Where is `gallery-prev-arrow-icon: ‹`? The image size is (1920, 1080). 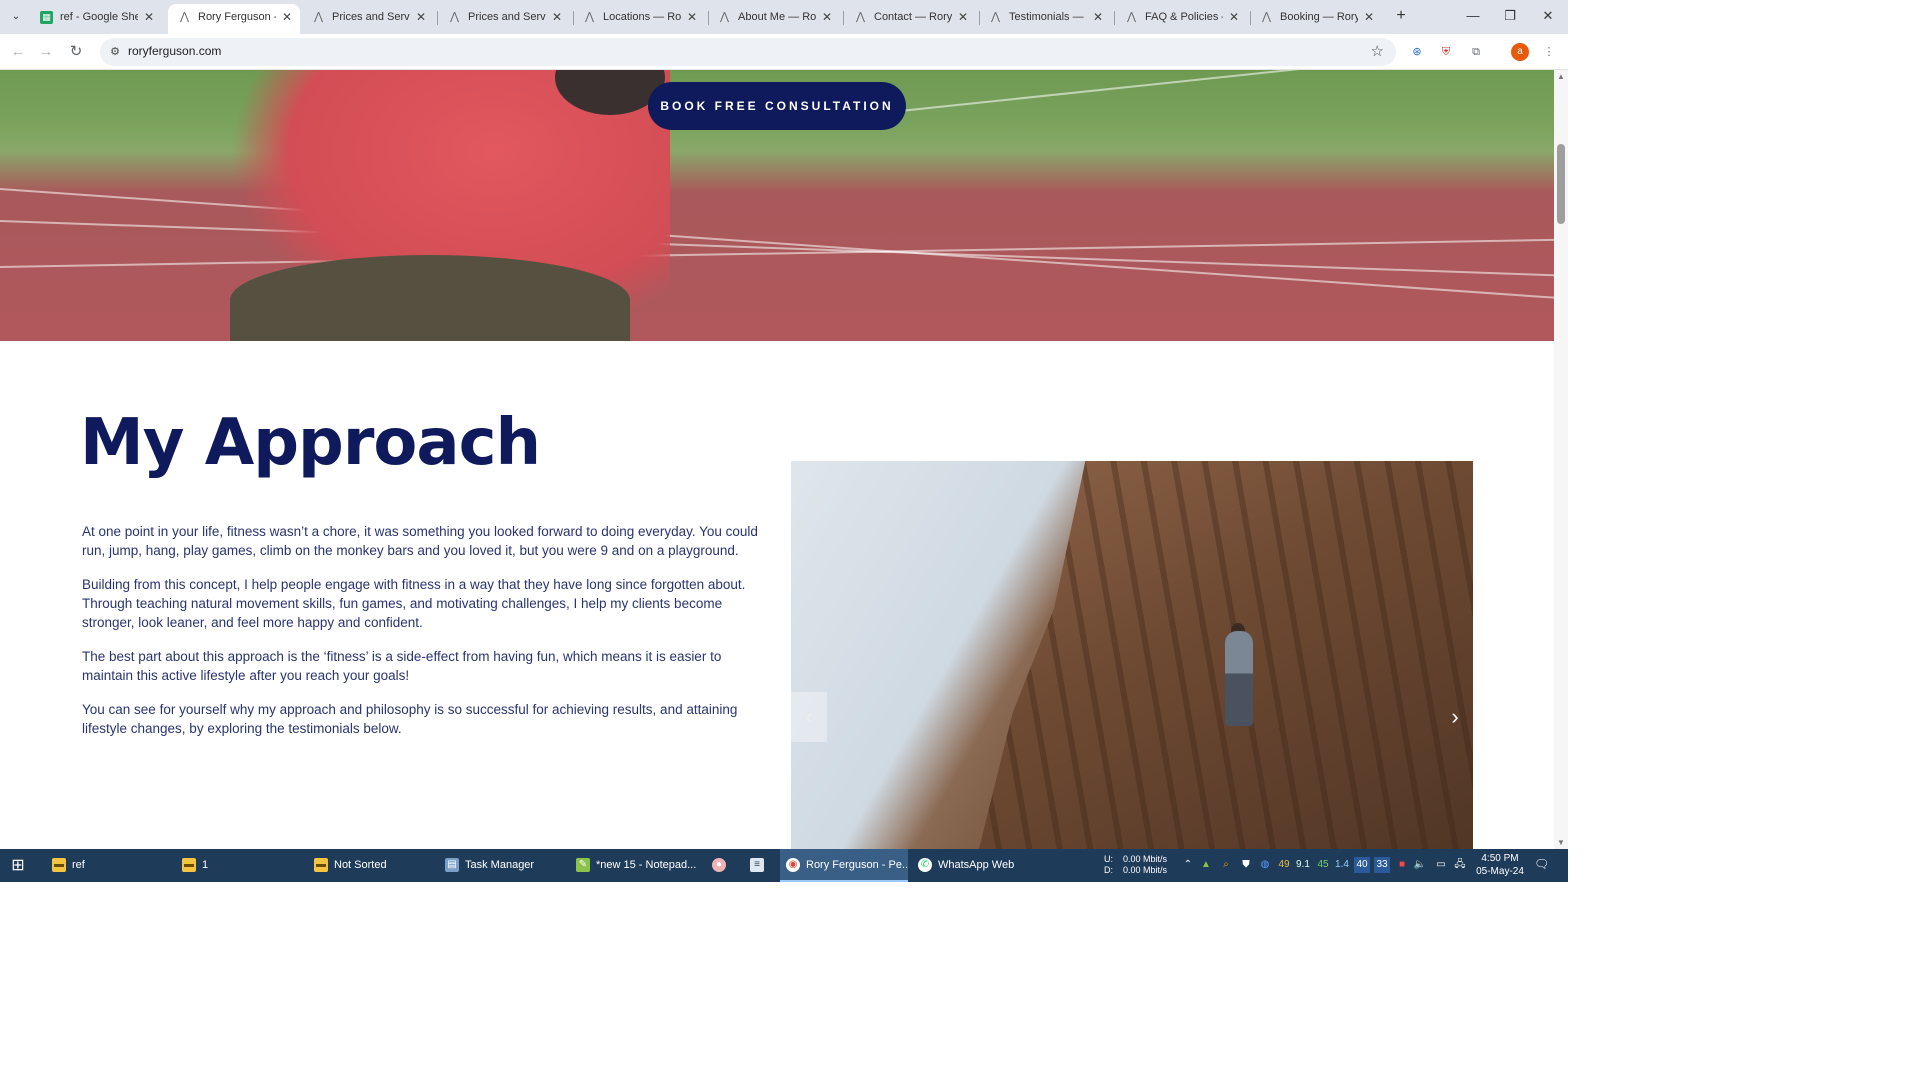 gallery-prev-arrow-icon: ‹ is located at coordinates (809, 717).